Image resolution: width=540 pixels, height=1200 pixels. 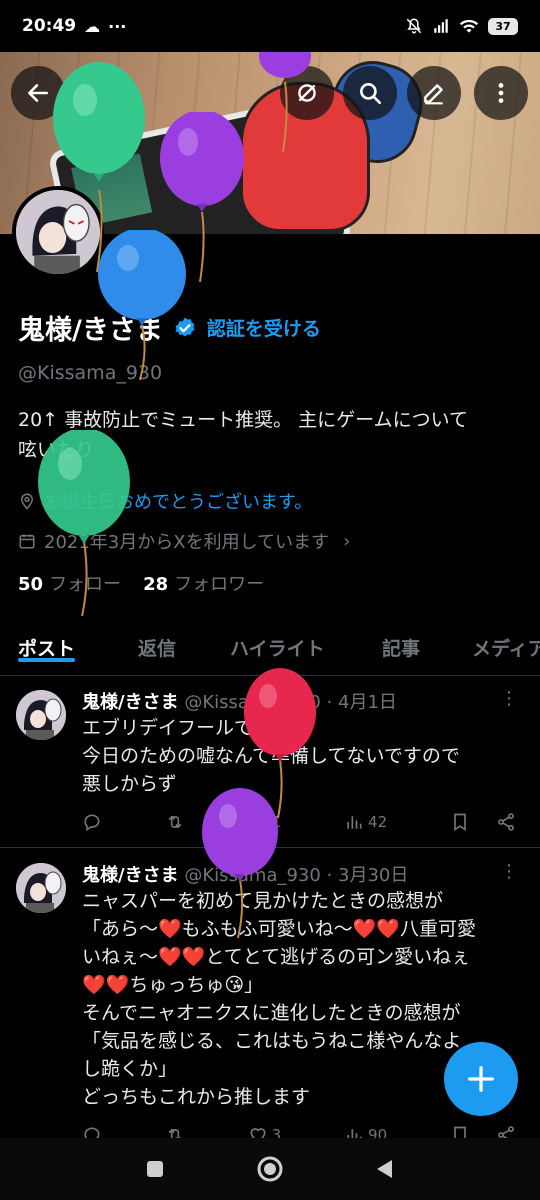 I want to click on calendar-icon, so click(x=27, y=541).